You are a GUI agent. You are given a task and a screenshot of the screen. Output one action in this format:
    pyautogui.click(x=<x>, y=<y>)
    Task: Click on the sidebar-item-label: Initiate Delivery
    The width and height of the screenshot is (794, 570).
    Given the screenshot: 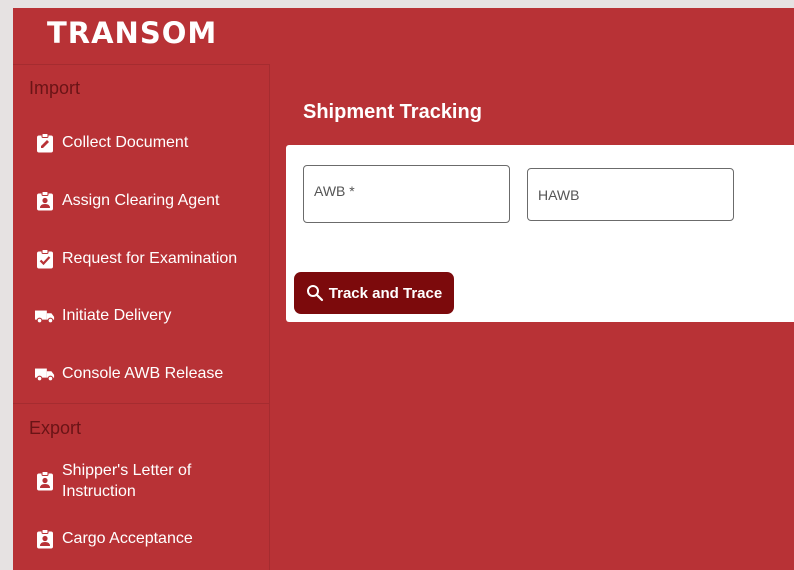 What is the action you would take?
    pyautogui.click(x=117, y=315)
    